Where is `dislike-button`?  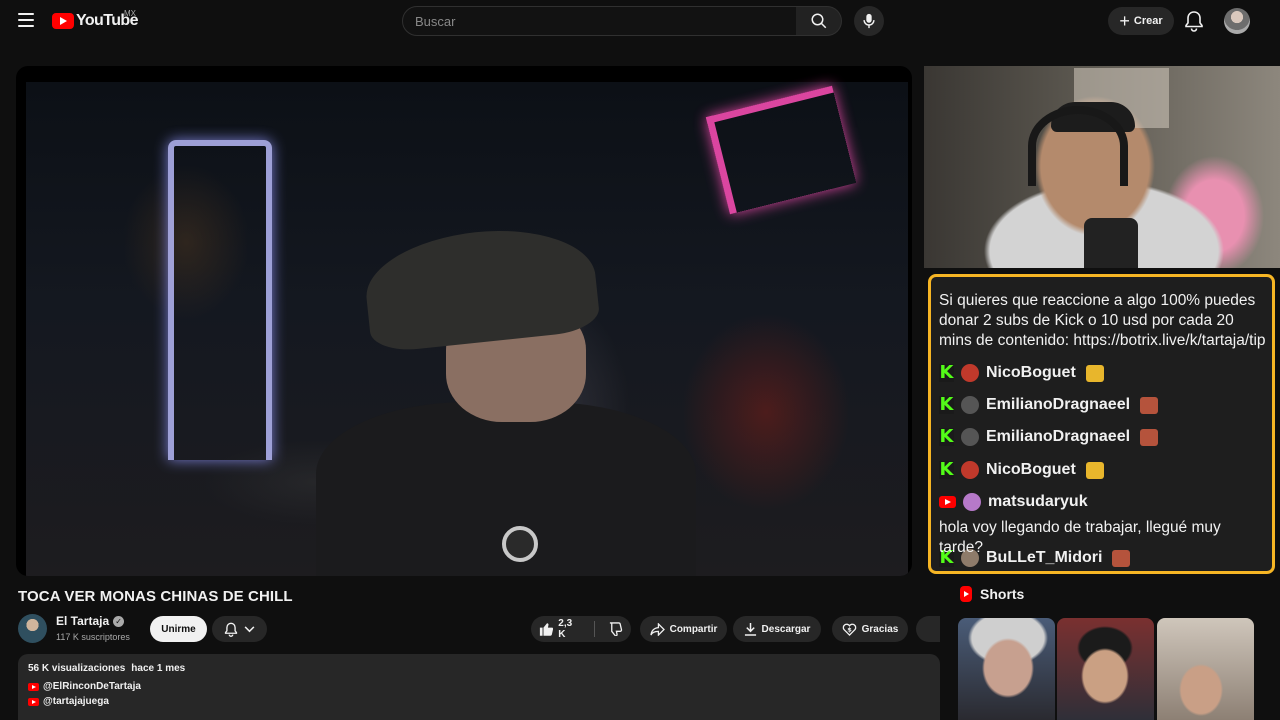
dislike-button is located at coordinates (615, 629).